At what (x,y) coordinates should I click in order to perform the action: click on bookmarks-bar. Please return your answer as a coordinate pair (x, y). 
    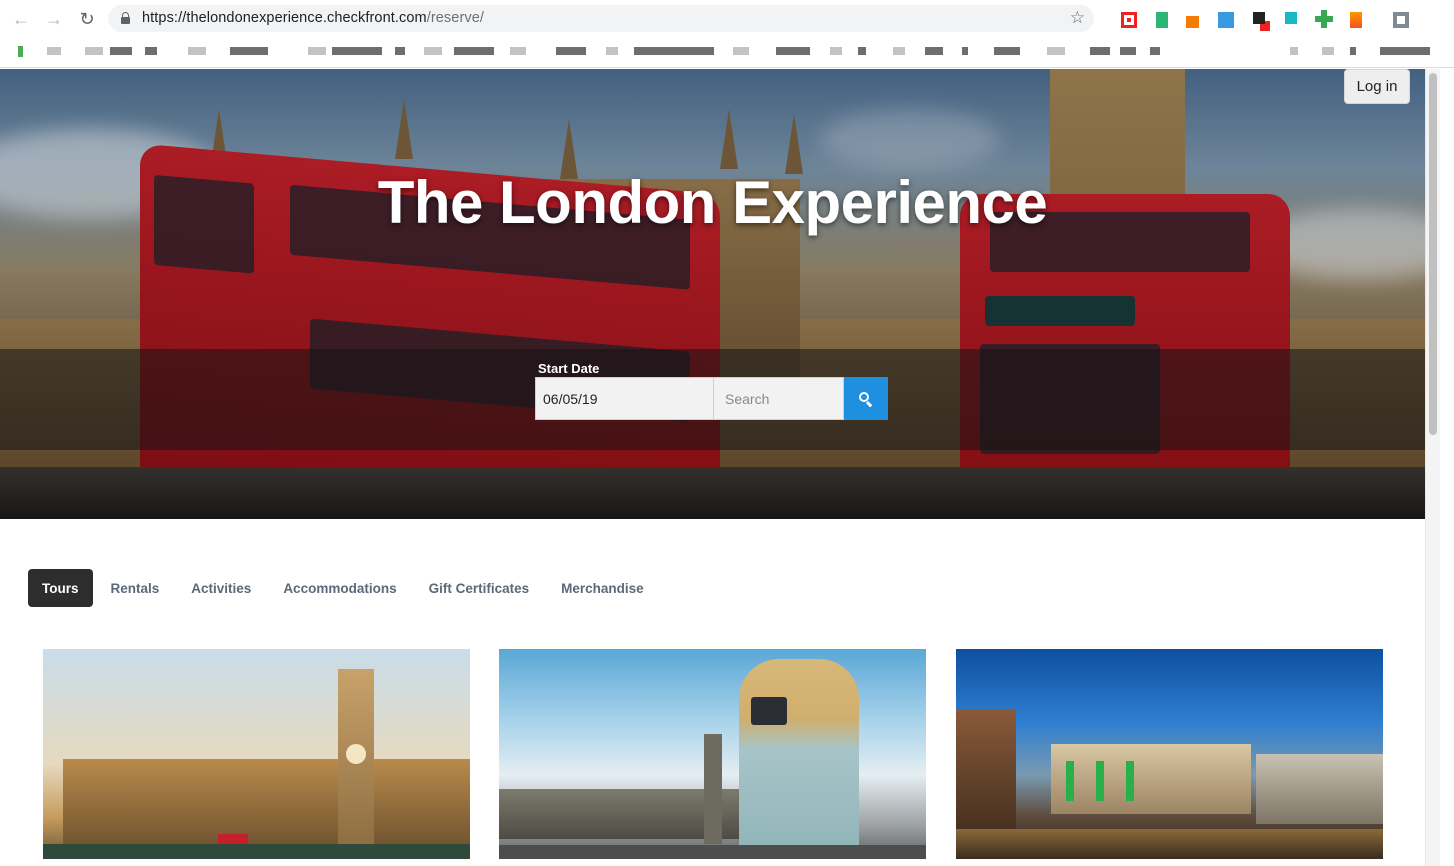
    Looking at the image, I should click on (727, 53).